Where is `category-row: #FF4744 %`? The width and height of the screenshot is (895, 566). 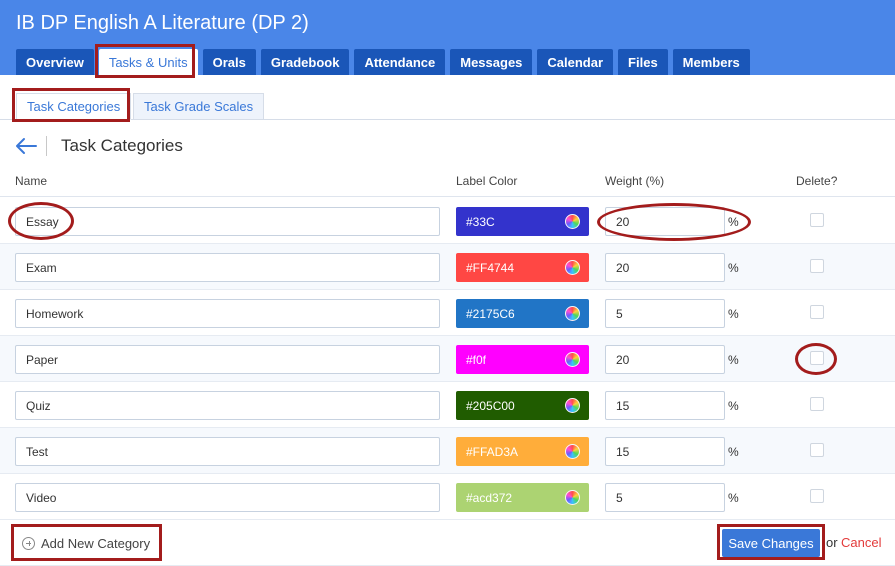 category-row: #FF4744 % is located at coordinates (447, 267).